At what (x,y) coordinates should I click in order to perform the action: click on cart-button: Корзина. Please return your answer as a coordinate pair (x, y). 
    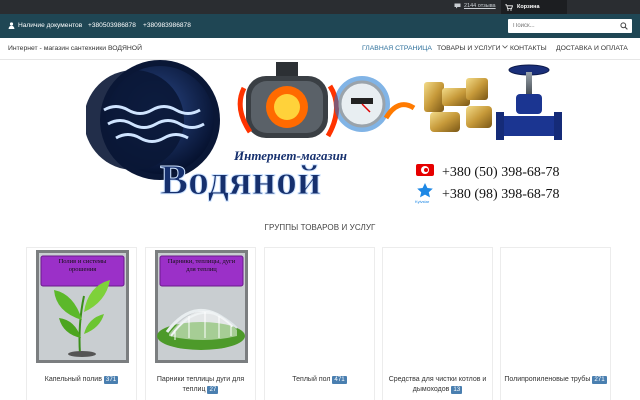
    Looking at the image, I should click on (534, 7).